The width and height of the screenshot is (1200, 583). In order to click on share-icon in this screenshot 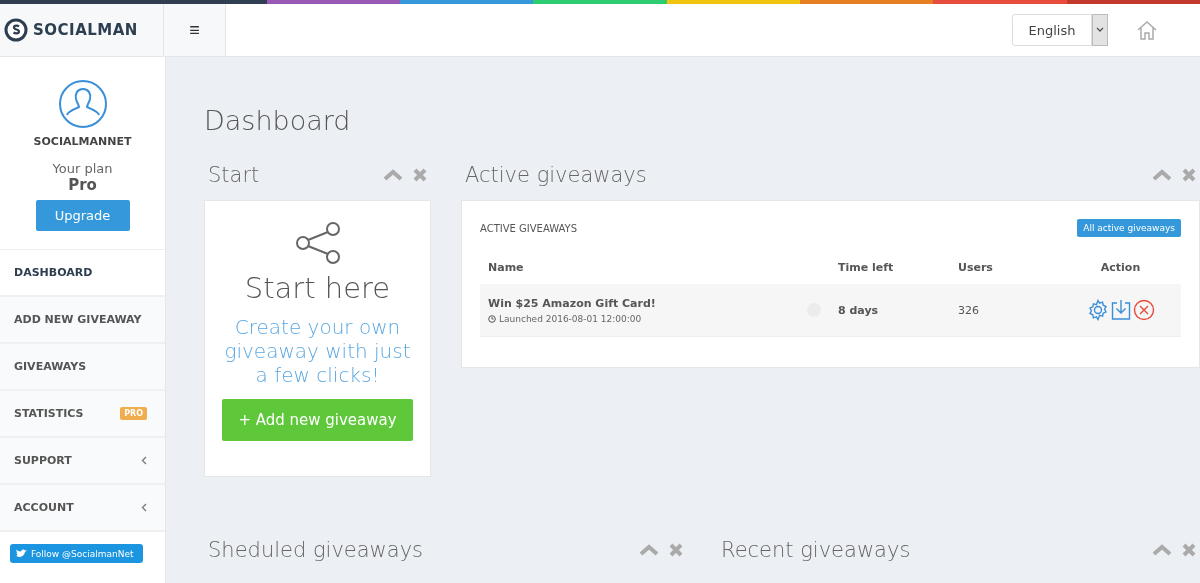, I will do `click(317, 243)`.